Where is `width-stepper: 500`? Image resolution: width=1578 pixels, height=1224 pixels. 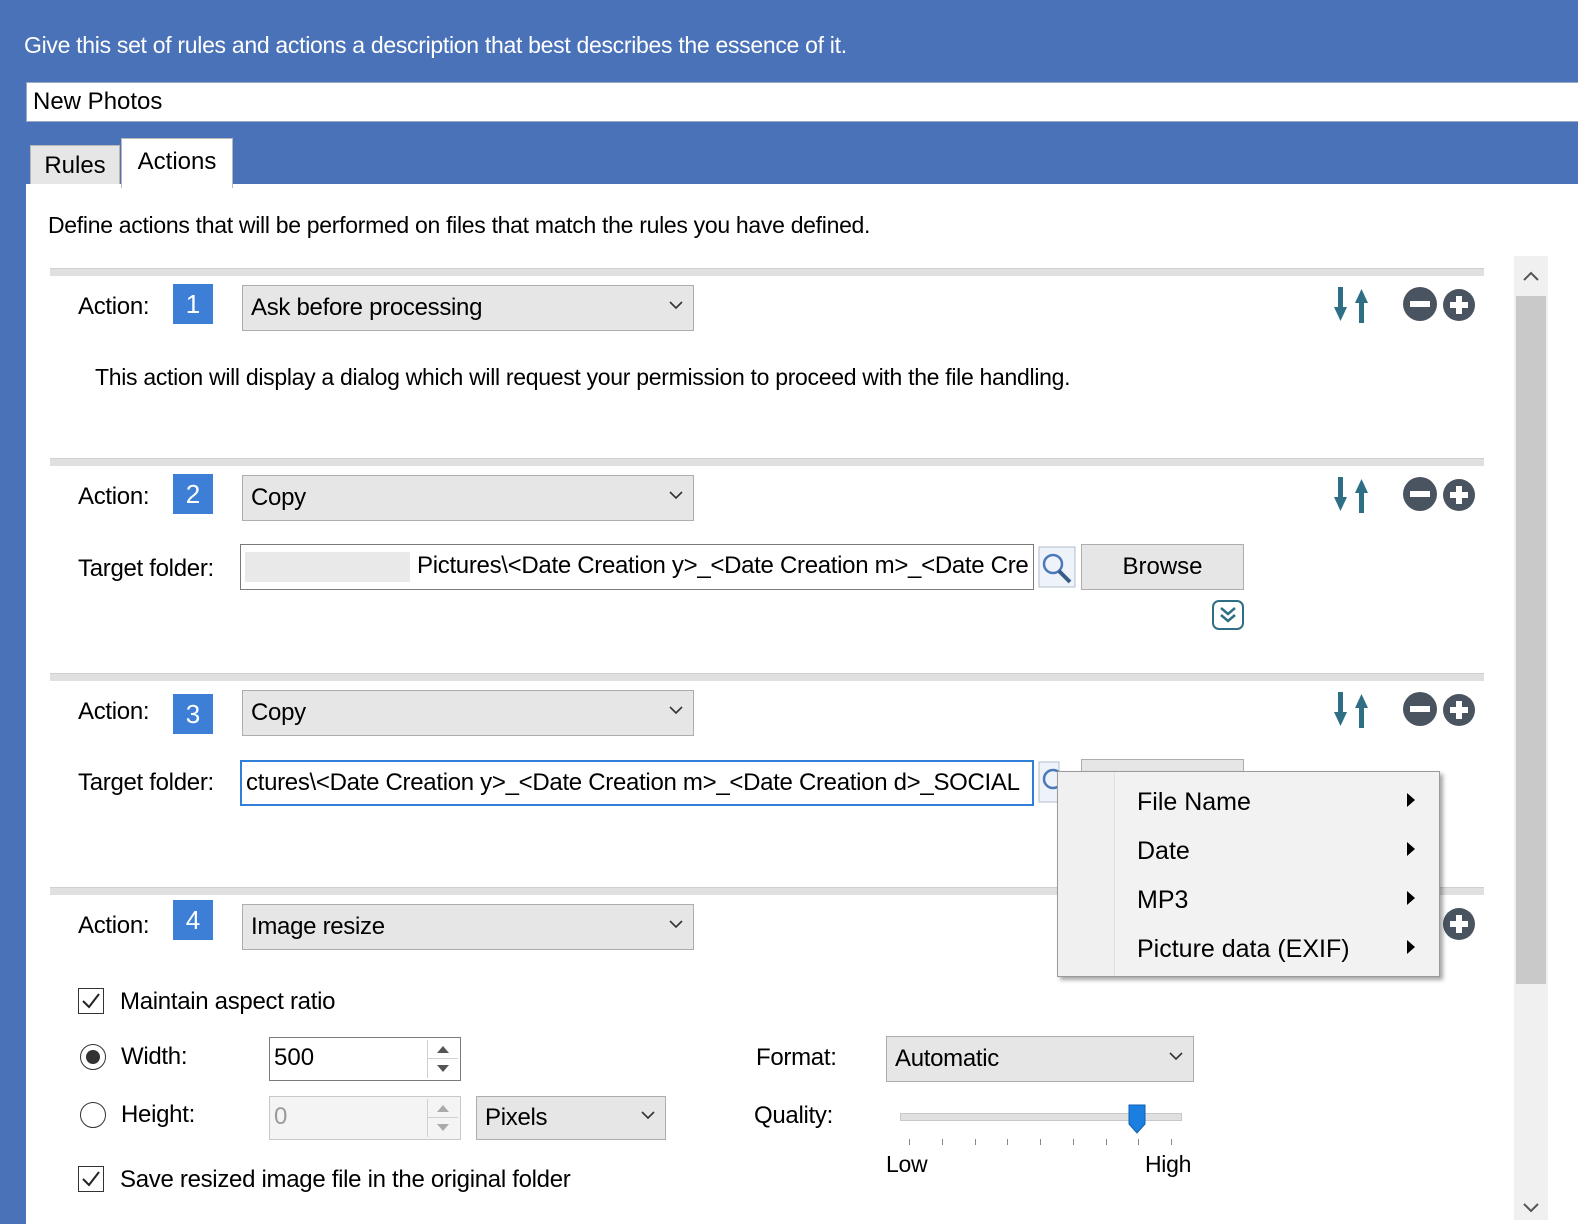
width-stepper: 500 is located at coordinates (365, 1059).